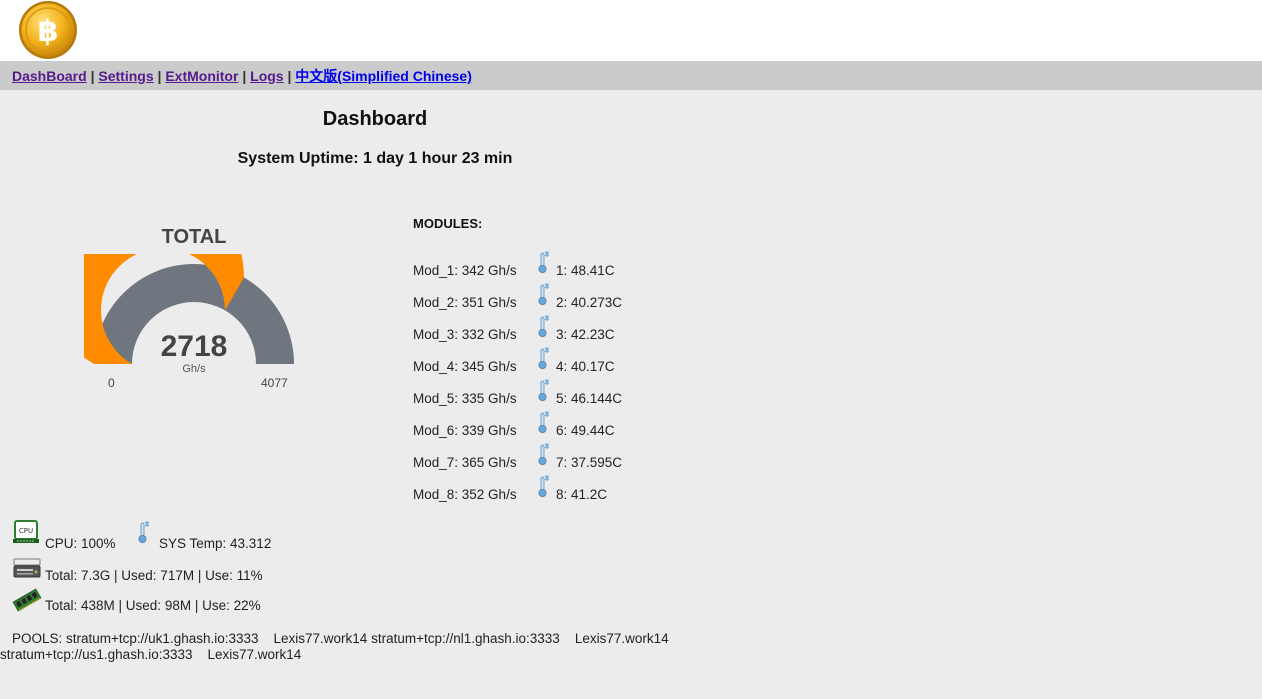  Describe the element at coordinates (194, 369) in the screenshot. I see `gauge-unit: Gh/s` at that location.